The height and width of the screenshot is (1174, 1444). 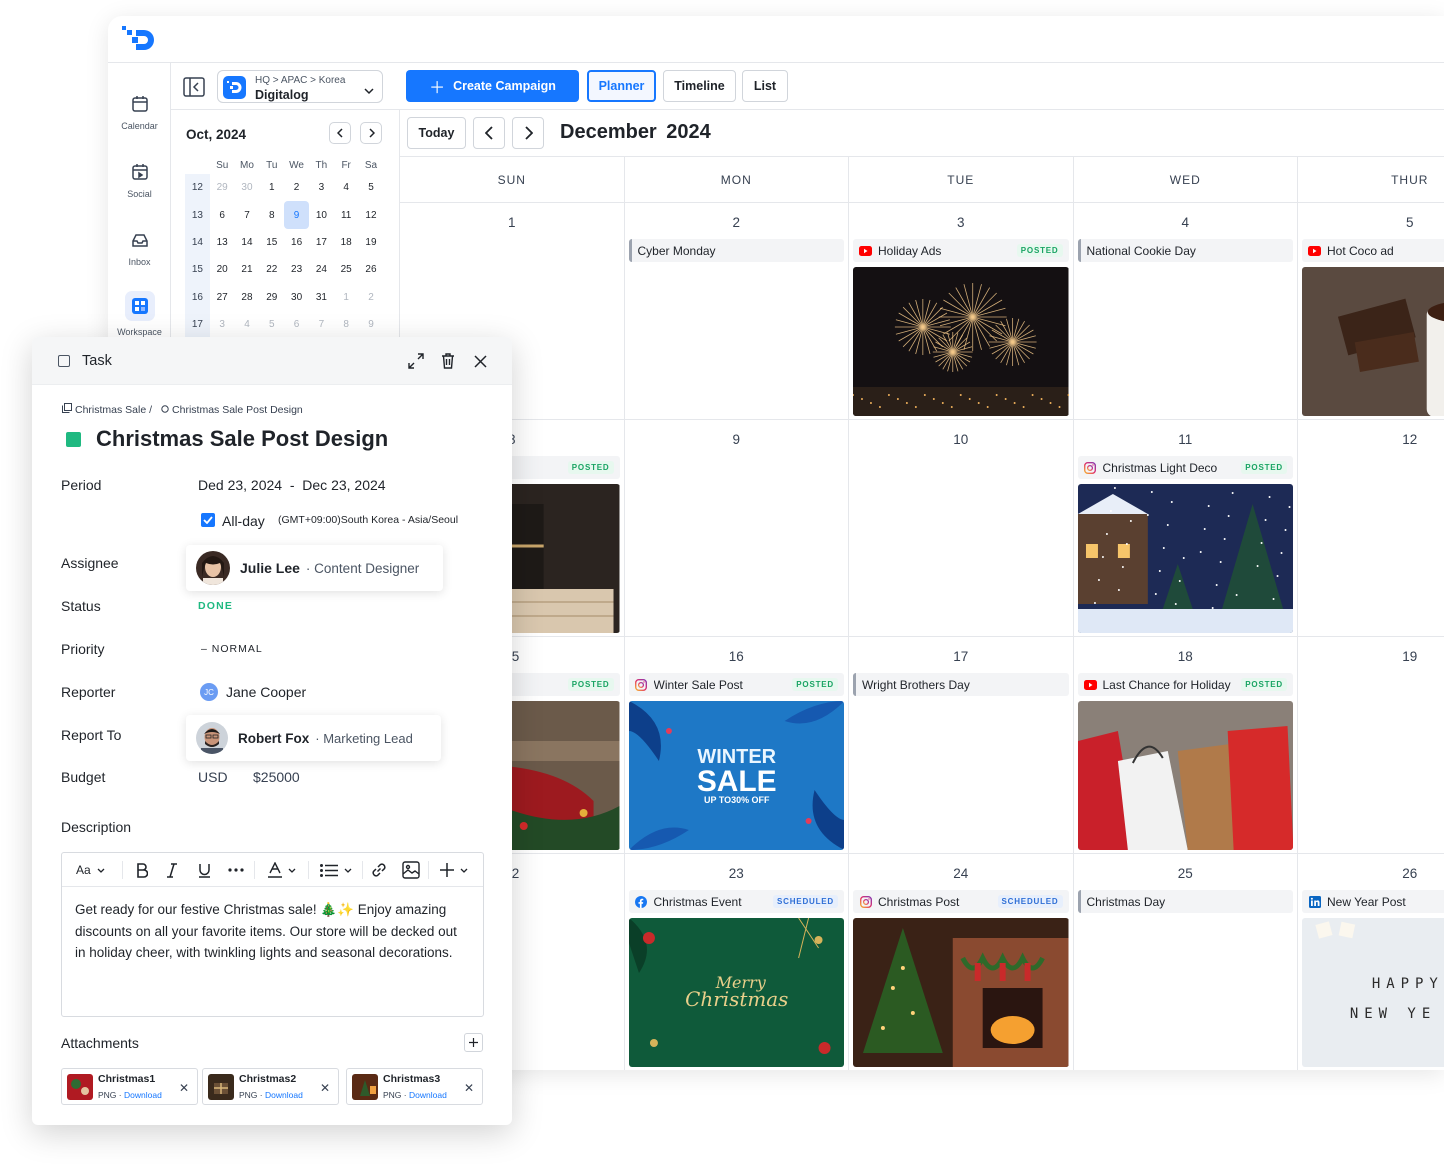 What do you see at coordinates (282, 870) in the screenshot?
I see `text-color-icon` at bounding box center [282, 870].